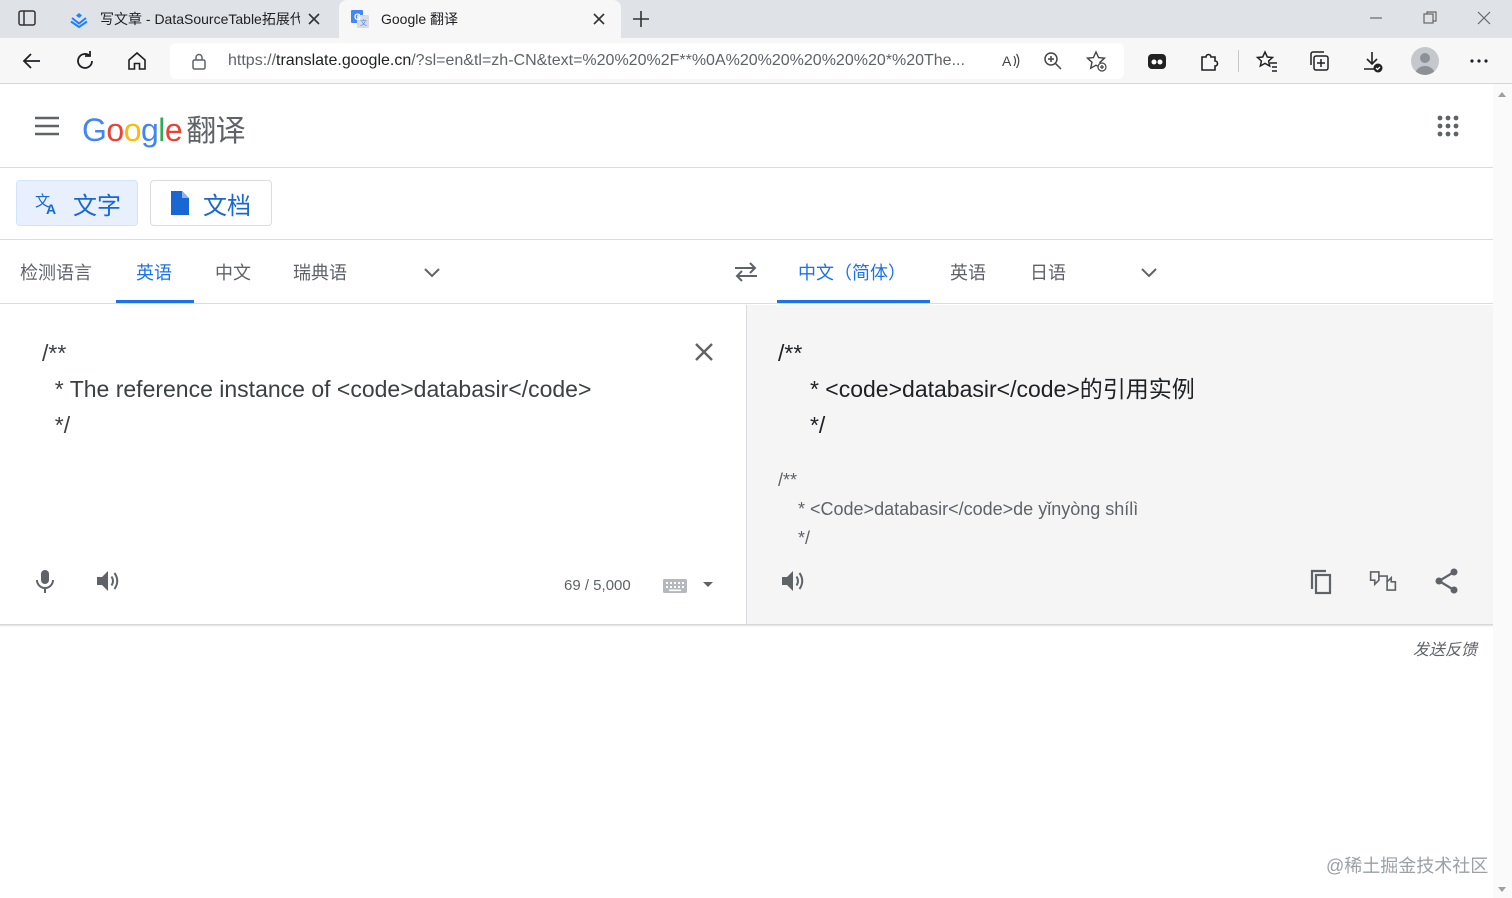  Describe the element at coordinates (641, 19) in the screenshot. I see `new-tab-icon` at that location.